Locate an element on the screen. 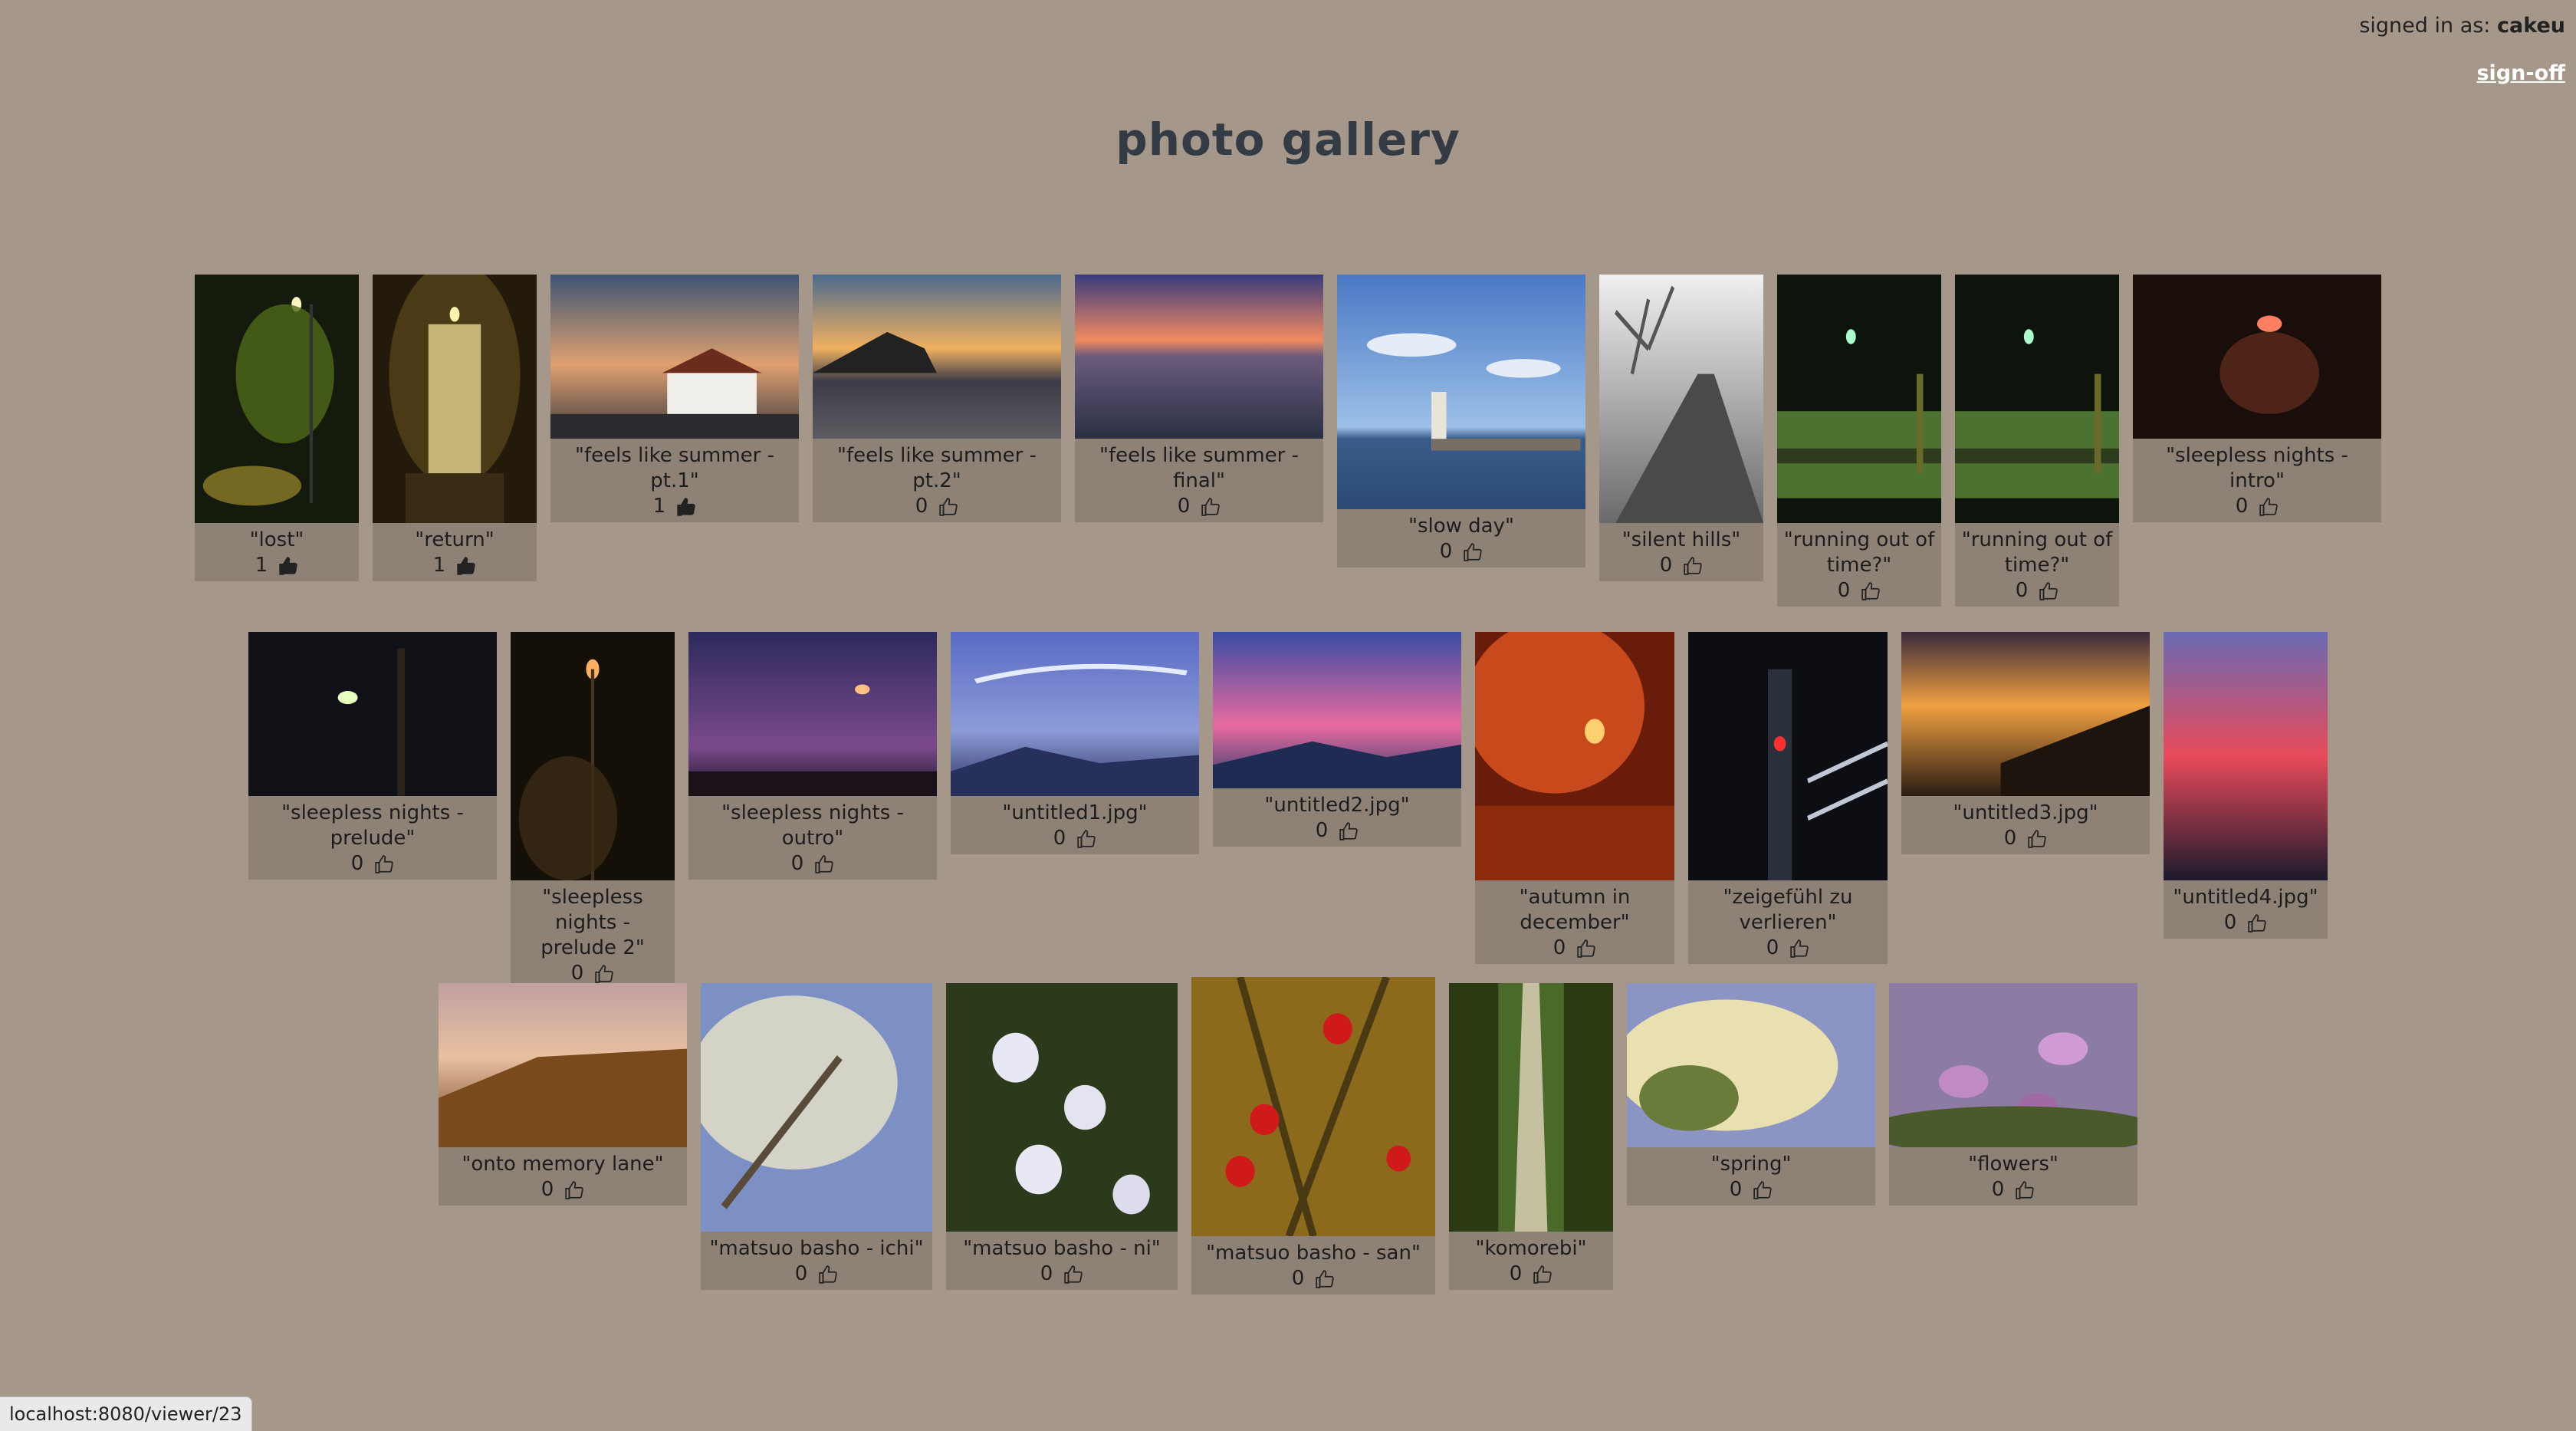 The width and height of the screenshot is (2576, 1431). photo-card: "slow day" 0 is located at coordinates (1461, 421).